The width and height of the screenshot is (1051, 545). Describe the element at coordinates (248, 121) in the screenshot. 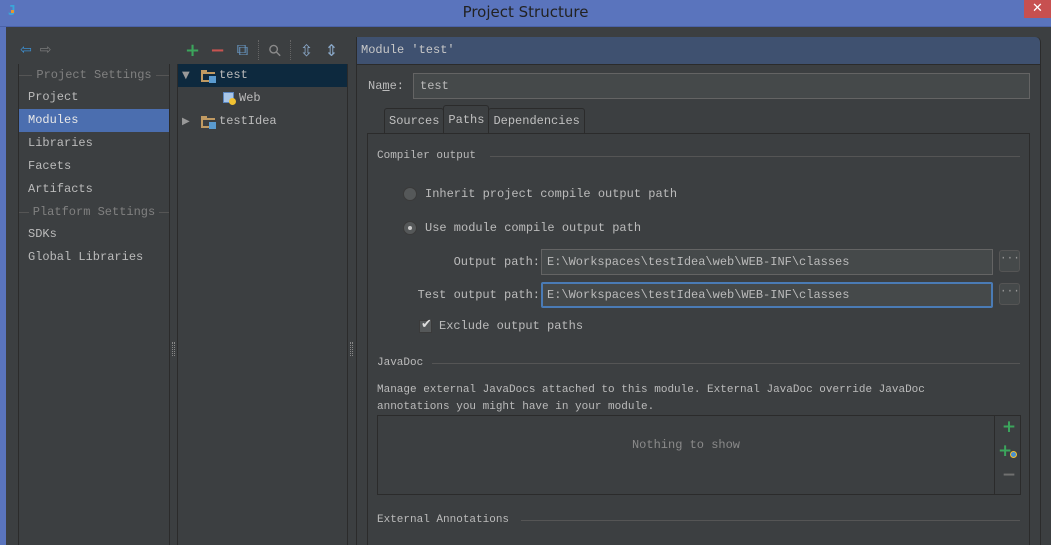

I see `tree-node-label: testIdea` at that location.